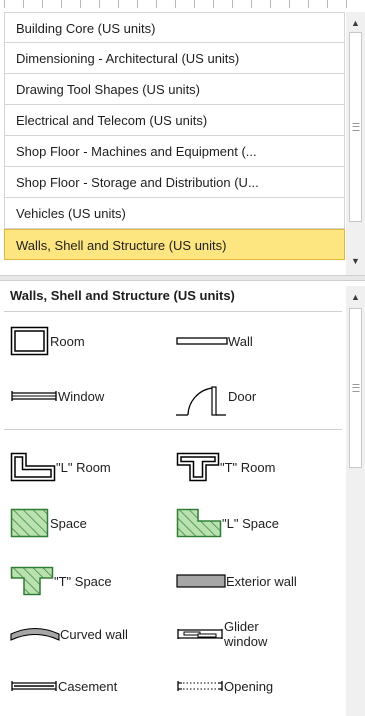 The width and height of the screenshot is (365, 716). I want to click on shape-wall: Wall, so click(214, 341).